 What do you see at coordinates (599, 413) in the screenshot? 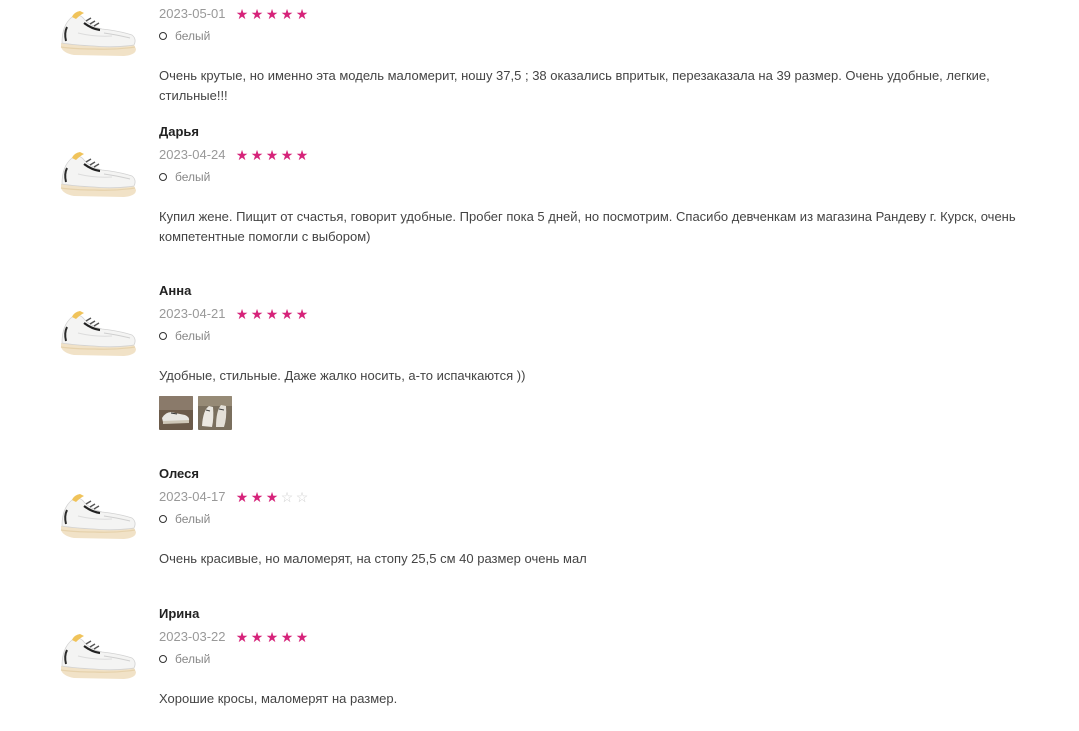
I see `review-photos` at bounding box center [599, 413].